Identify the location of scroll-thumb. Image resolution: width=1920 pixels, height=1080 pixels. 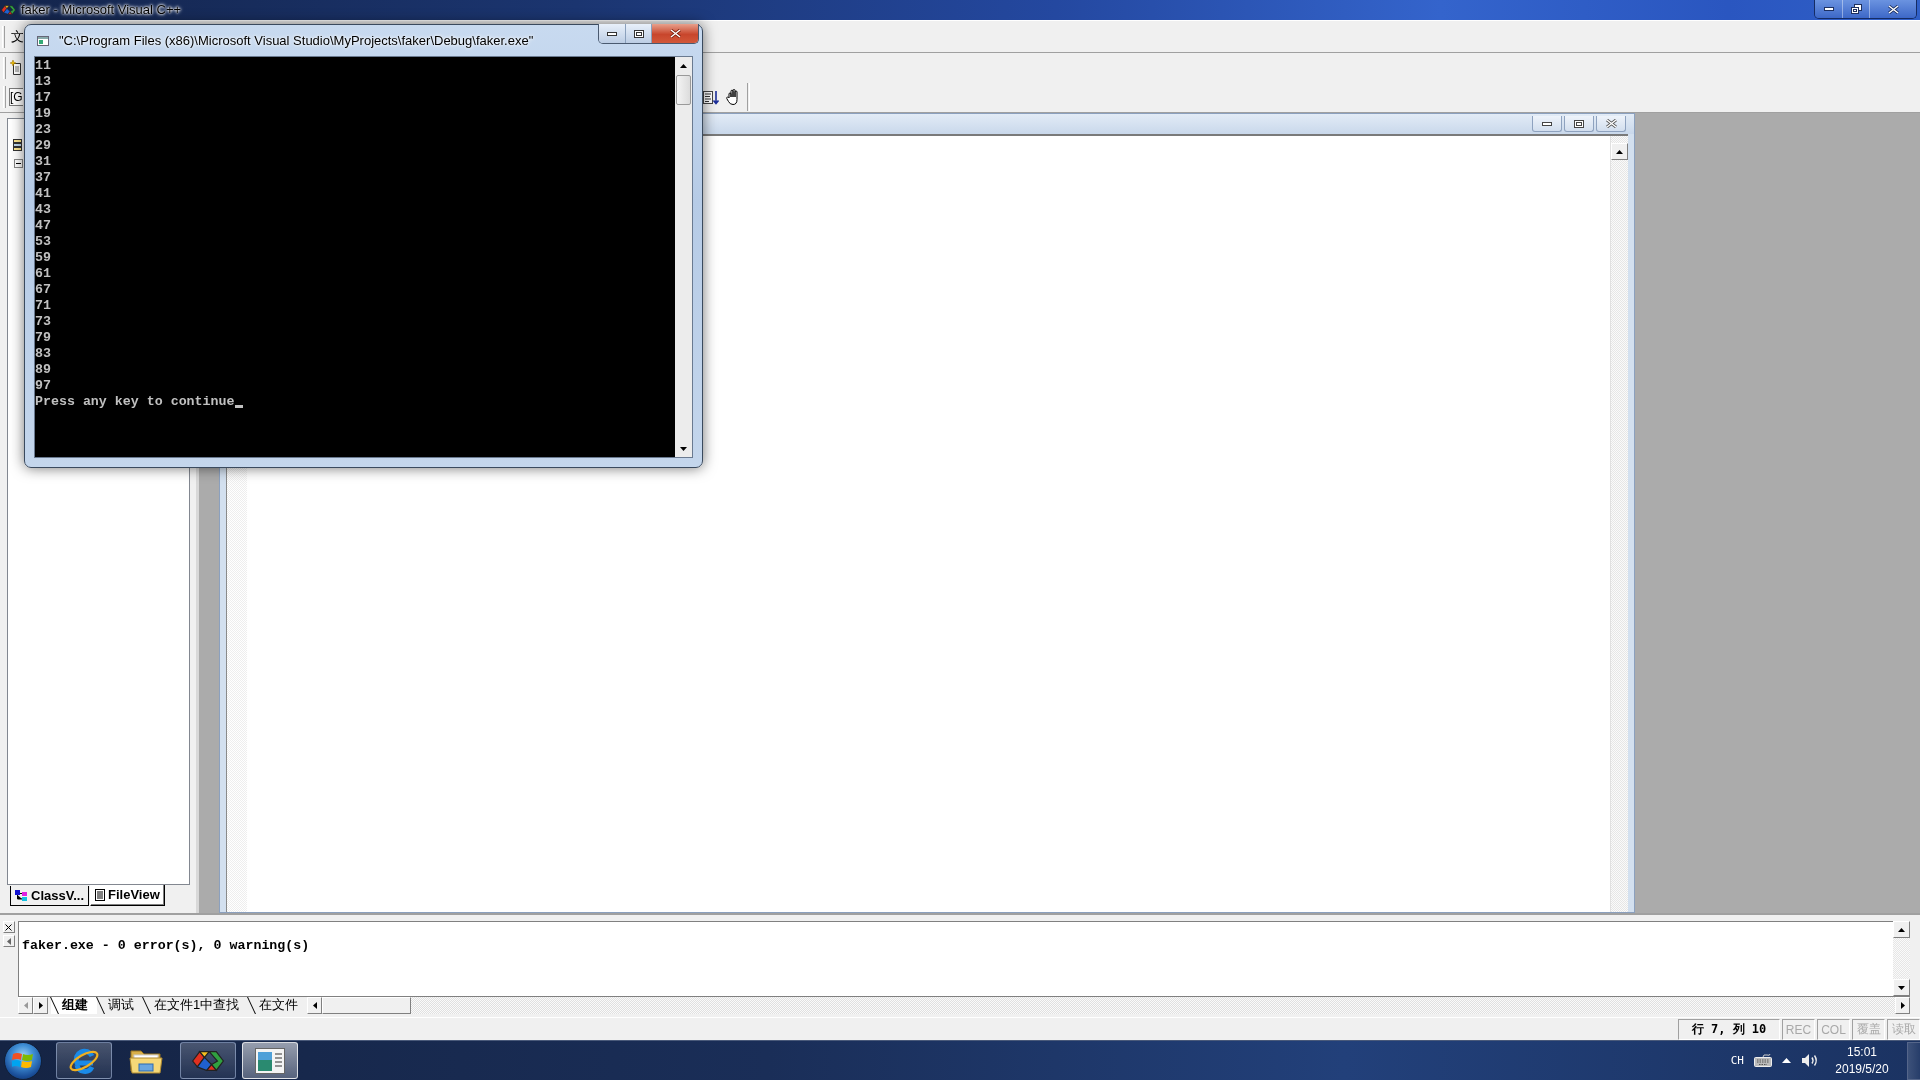
(683, 90).